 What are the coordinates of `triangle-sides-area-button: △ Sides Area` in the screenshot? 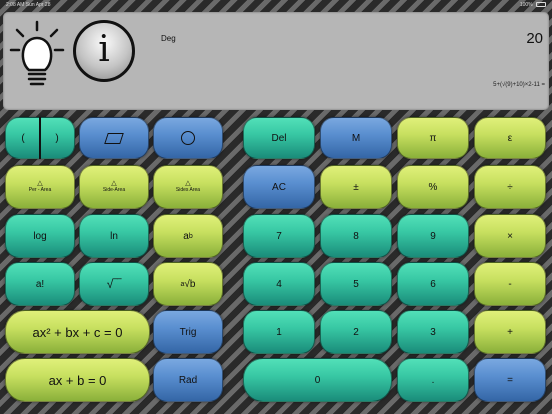 It's located at (188, 187).